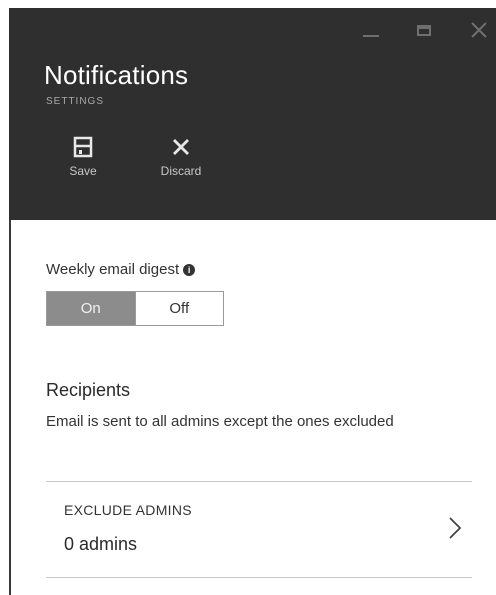 This screenshot has height=595, width=496. What do you see at coordinates (113, 269) in the screenshot?
I see `weekly-digest-text: Weekly email digest` at bounding box center [113, 269].